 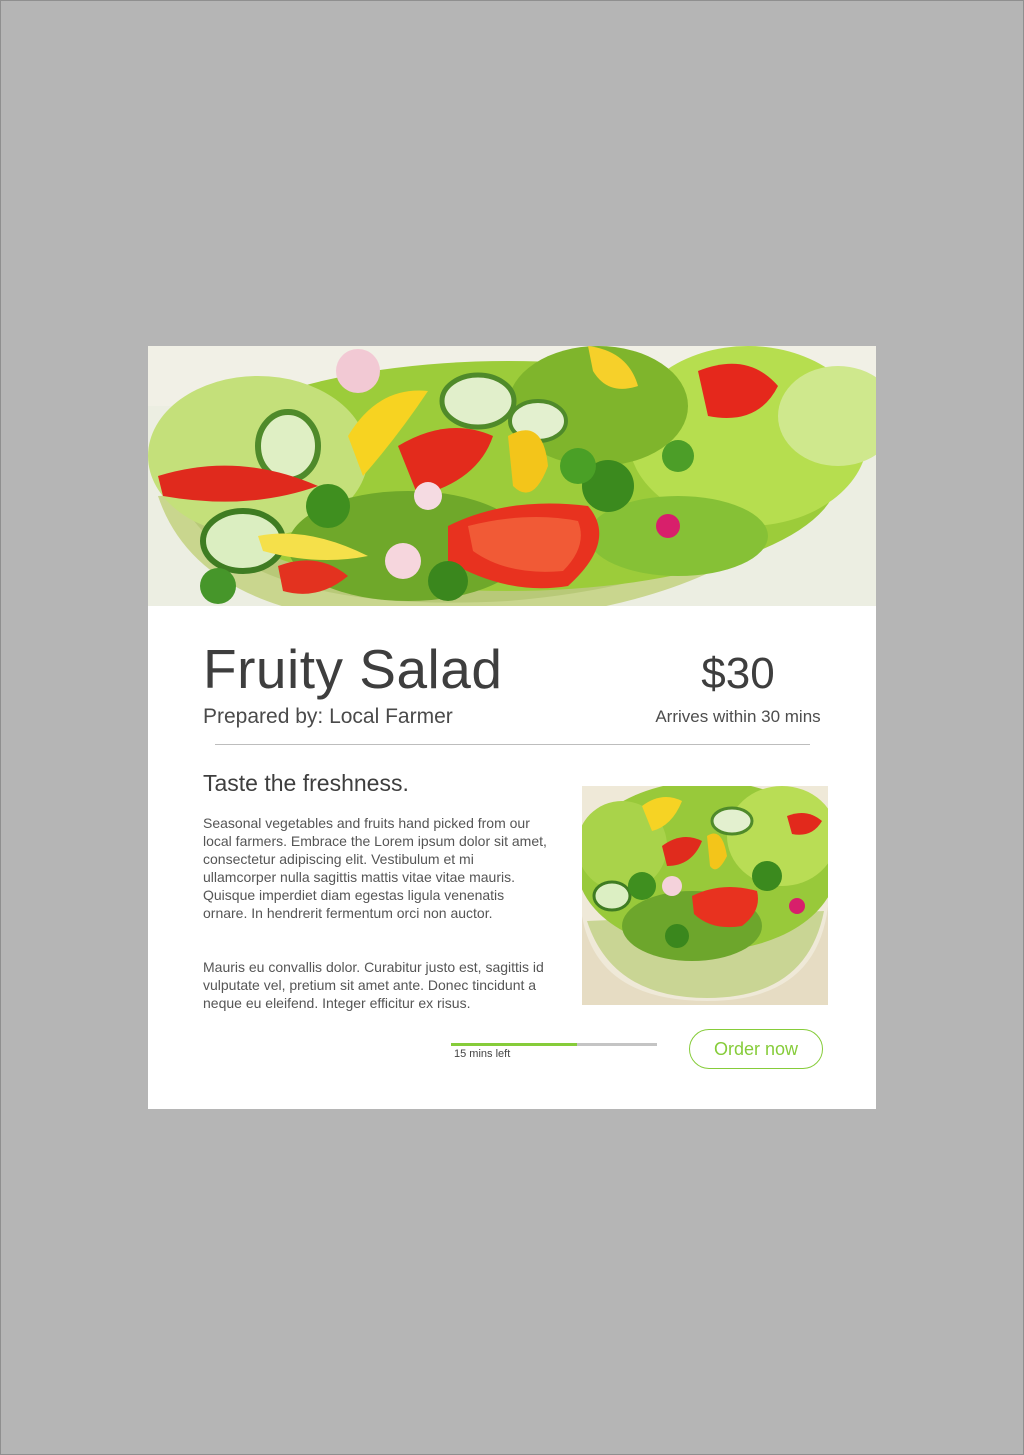 I want to click on time-progress-fill, so click(x=514, y=1044).